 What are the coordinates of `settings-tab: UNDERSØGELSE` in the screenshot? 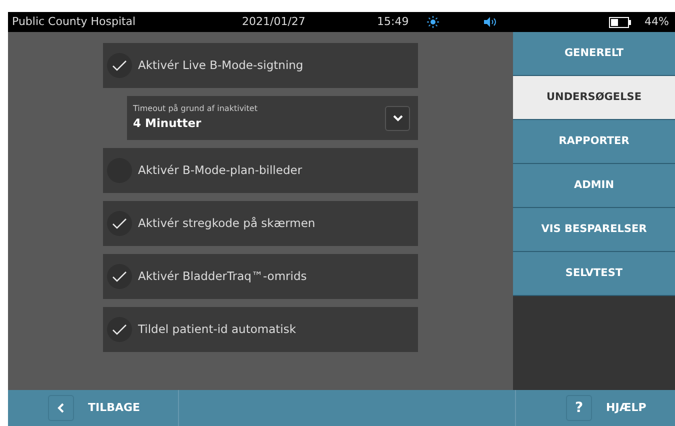 It's located at (594, 98).